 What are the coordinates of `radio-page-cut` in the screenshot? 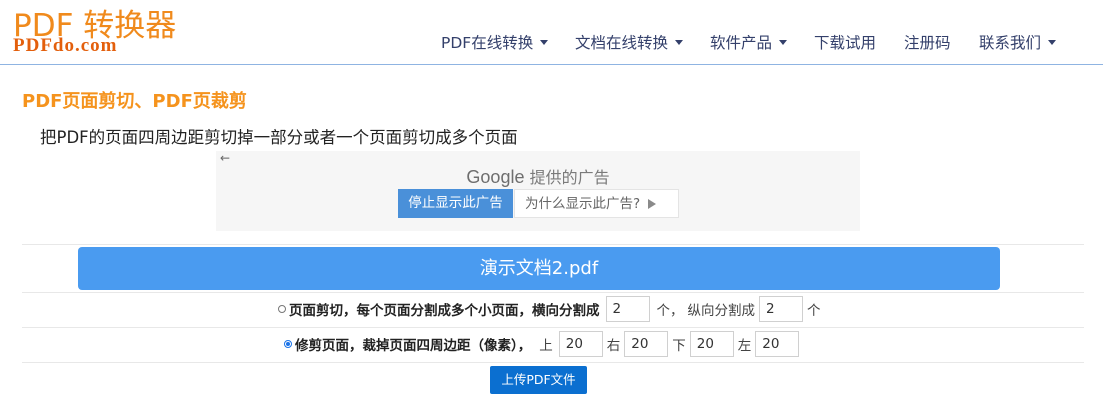 It's located at (282, 309).